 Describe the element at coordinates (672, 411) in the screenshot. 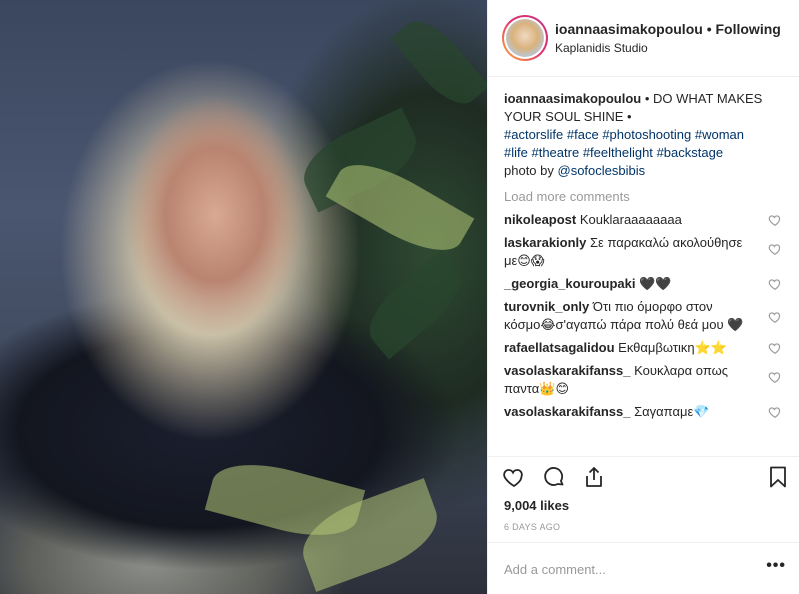

I see `comment-text: Σαγαπαμε💎` at that location.